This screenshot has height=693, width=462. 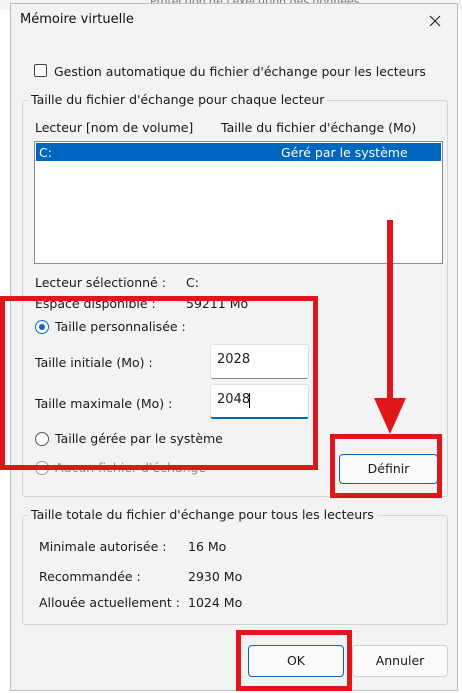 What do you see at coordinates (120, 326) in the screenshot?
I see `radio-custom-size-label: Taille personnalisée :` at bounding box center [120, 326].